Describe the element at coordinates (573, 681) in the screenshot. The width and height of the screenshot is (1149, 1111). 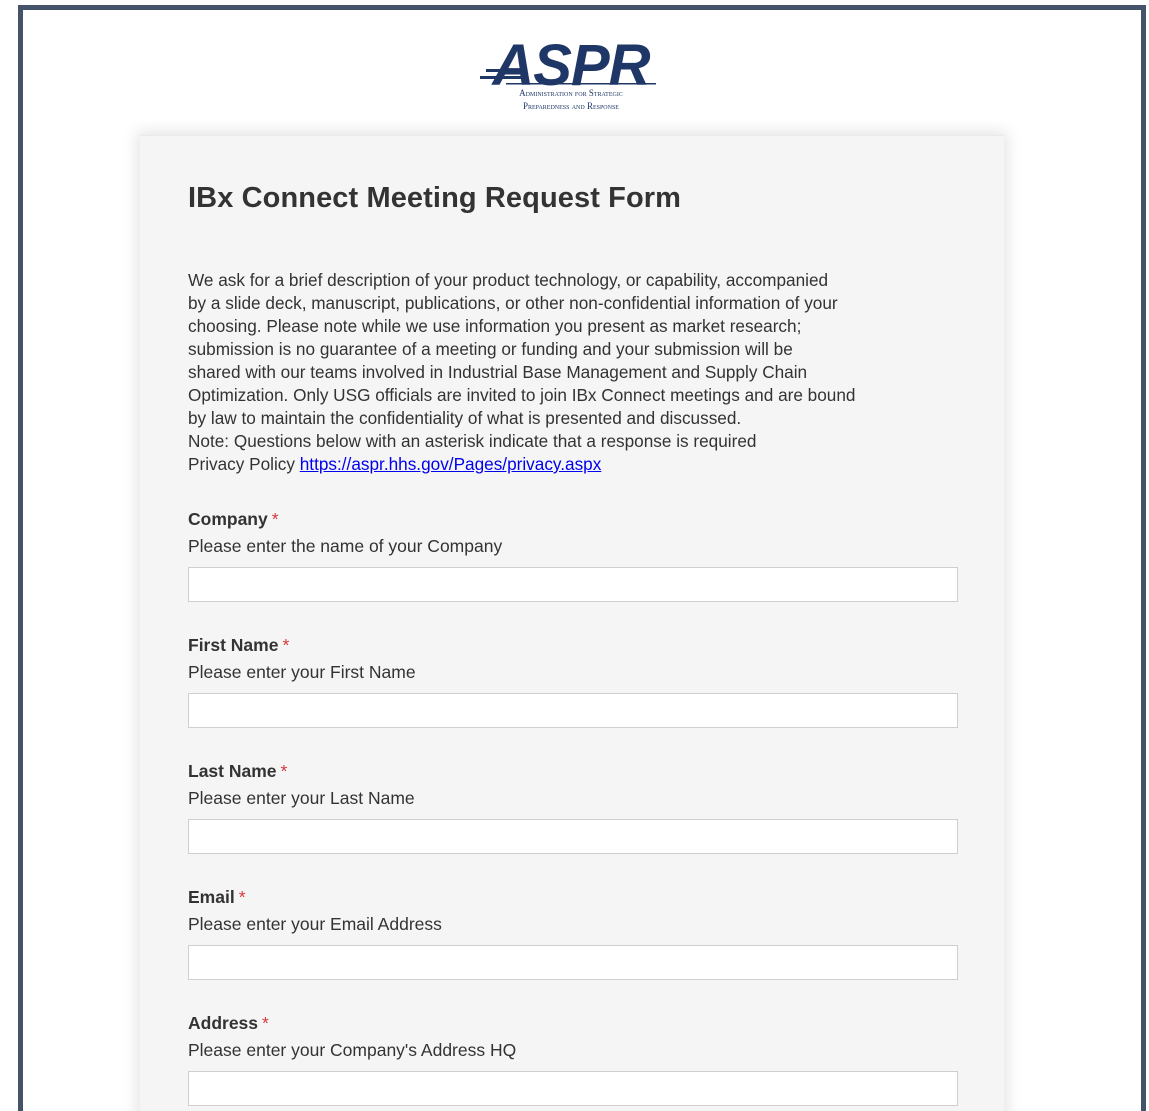
I see `first-name-field-group: First Name * Please enter your First Name` at that location.